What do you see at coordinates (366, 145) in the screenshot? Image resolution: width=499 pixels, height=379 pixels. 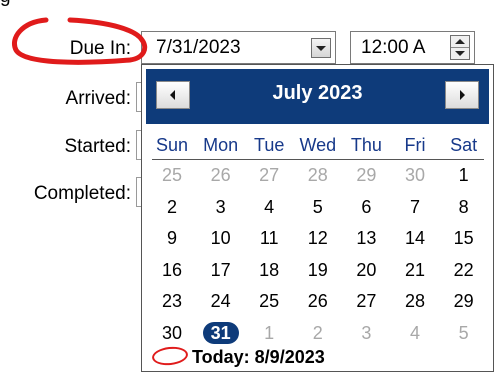 I see `weekday-thu: Thu` at bounding box center [366, 145].